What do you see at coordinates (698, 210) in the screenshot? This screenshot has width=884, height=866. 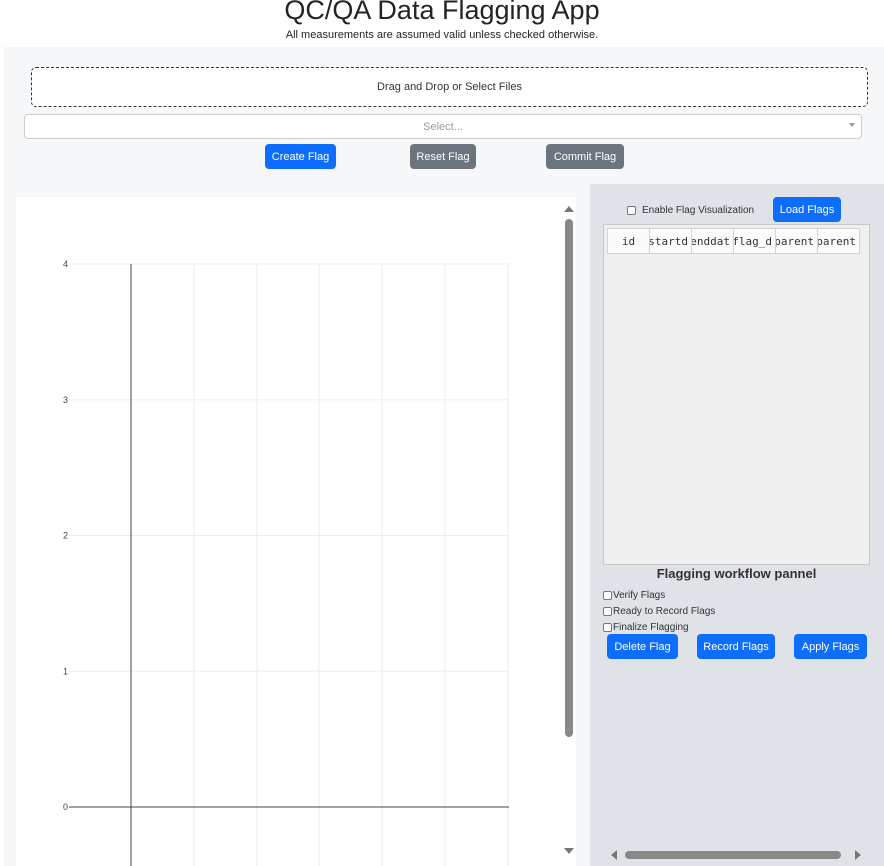 I see `enable-visualization-label: Enable Flag Visualization` at bounding box center [698, 210].